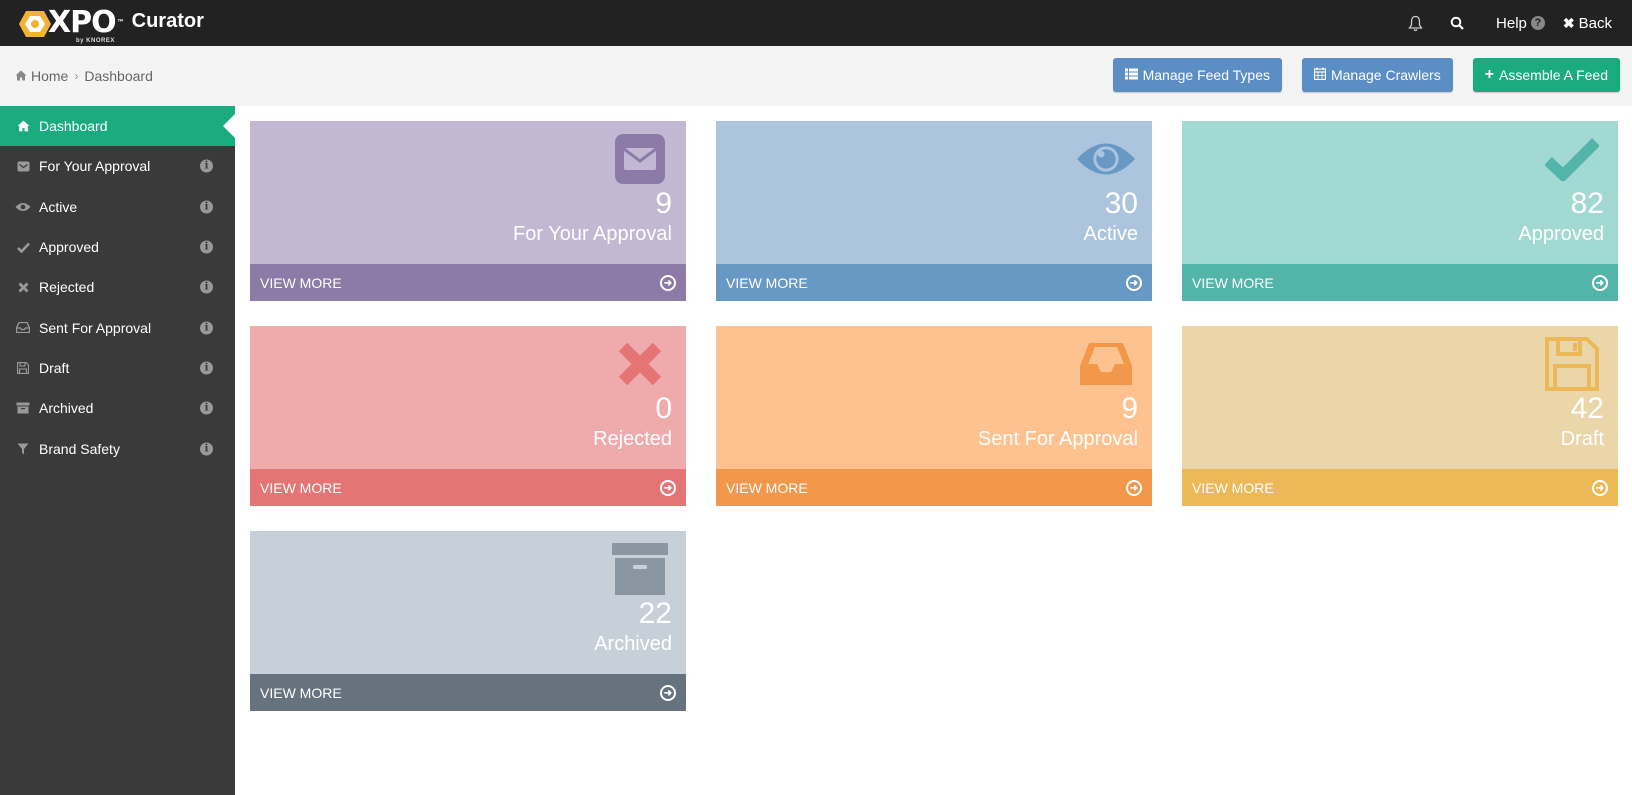  Describe the element at coordinates (934, 192) in the screenshot. I see `card-body: 30 Active` at that location.